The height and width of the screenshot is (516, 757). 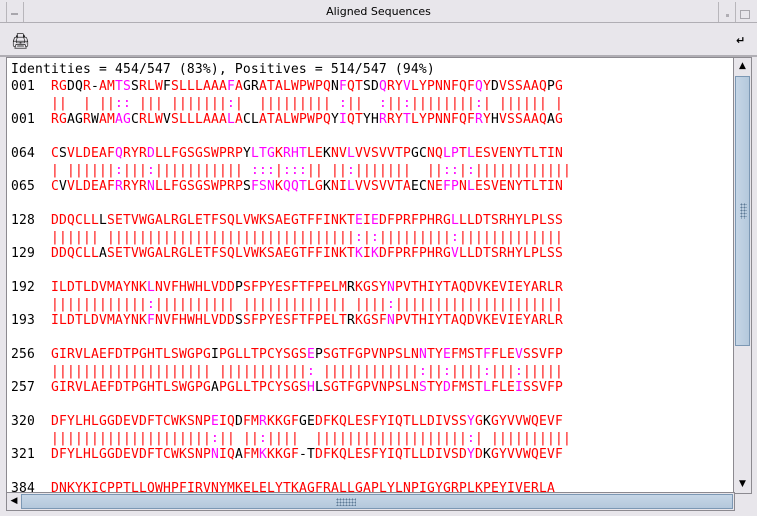 What do you see at coordinates (20, 41) in the screenshot?
I see `printer-icon: 🖨` at bounding box center [20, 41].